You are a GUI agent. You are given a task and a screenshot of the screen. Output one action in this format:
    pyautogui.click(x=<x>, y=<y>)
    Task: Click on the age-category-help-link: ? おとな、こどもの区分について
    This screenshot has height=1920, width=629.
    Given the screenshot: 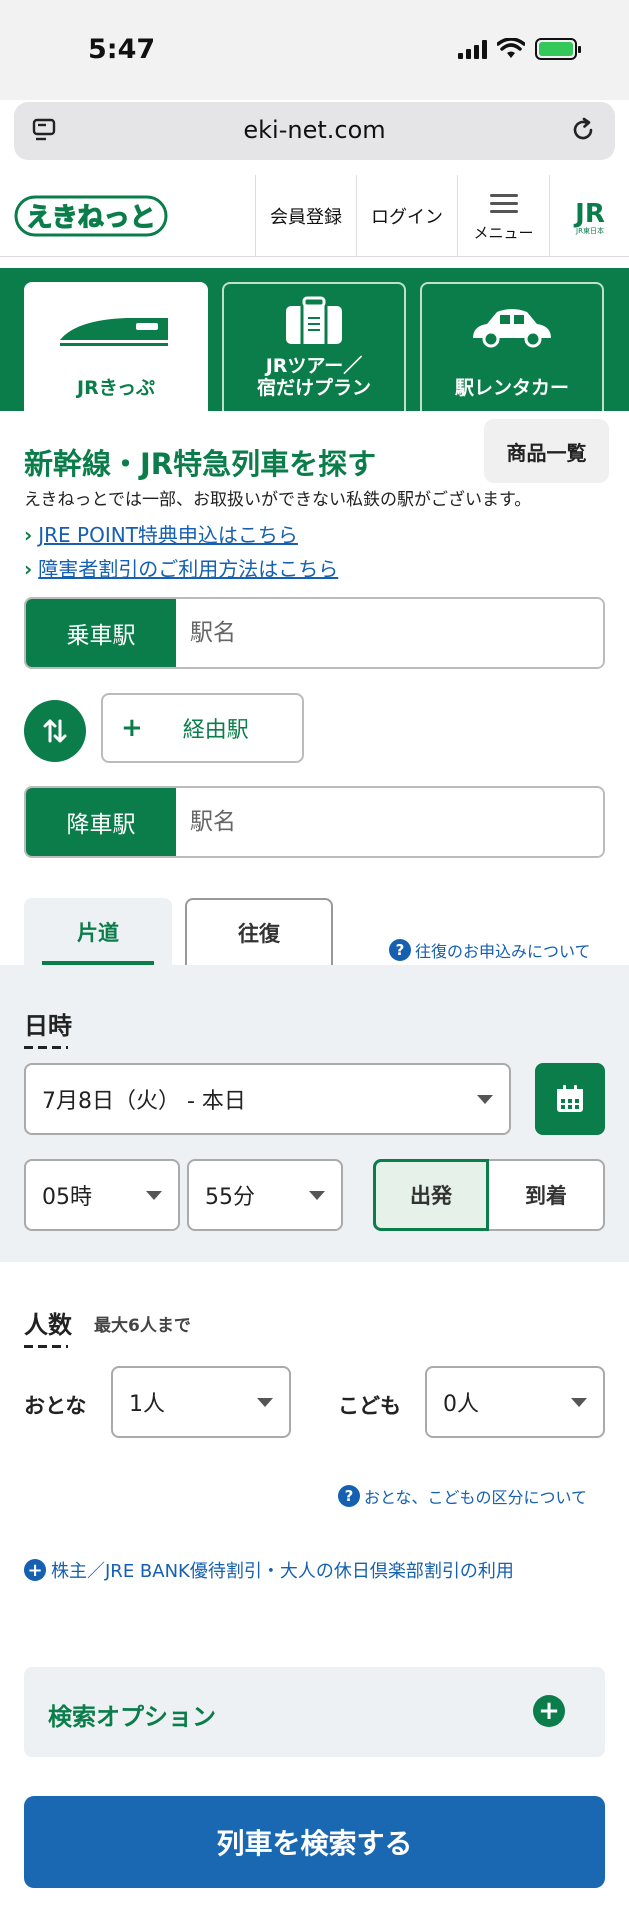 What is the action you would take?
    pyautogui.click(x=462, y=1496)
    